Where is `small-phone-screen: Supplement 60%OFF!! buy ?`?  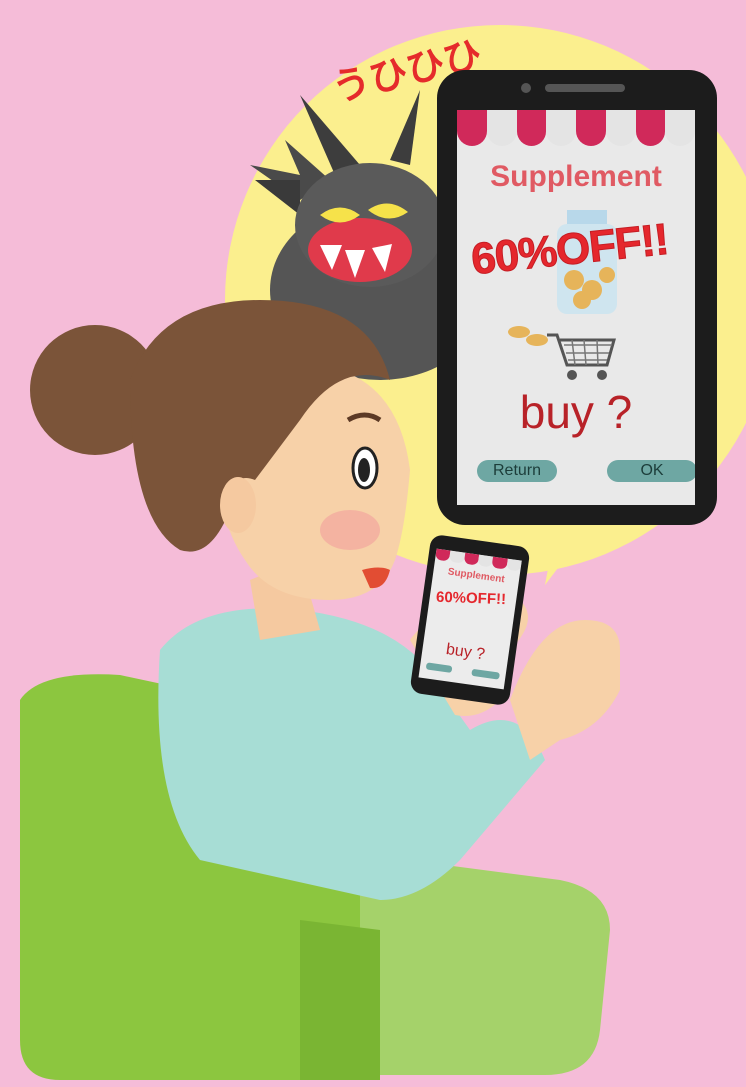 small-phone-screen: Supplement 60%OFF!! buy ? is located at coordinates (470, 619).